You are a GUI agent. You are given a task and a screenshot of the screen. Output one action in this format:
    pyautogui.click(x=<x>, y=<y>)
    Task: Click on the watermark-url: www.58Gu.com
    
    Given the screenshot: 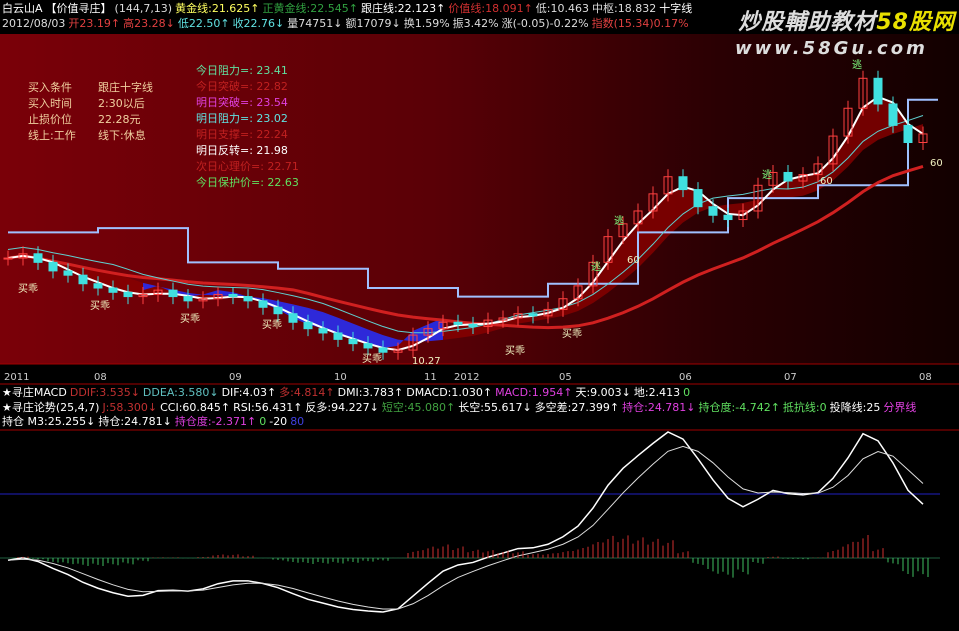 What is the action you would take?
    pyautogui.click(x=831, y=48)
    